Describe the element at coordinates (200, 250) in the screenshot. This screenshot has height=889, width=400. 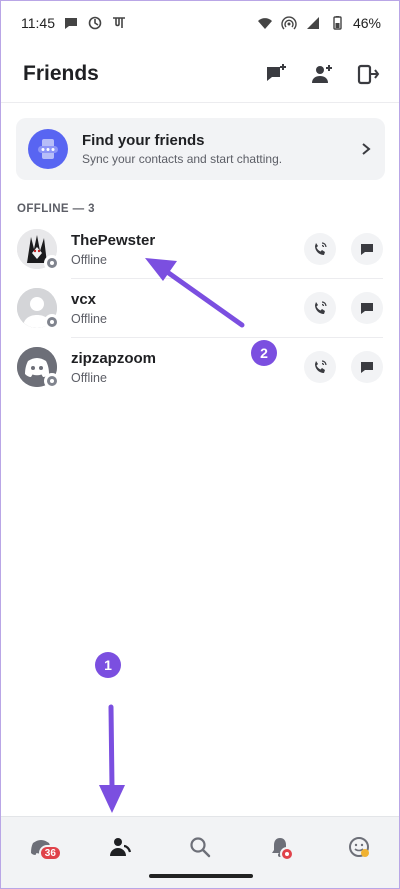
I see `friend-row: ThePewster Offline` at that location.